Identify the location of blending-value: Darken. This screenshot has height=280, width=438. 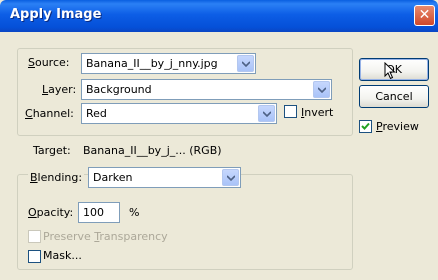
(113, 177).